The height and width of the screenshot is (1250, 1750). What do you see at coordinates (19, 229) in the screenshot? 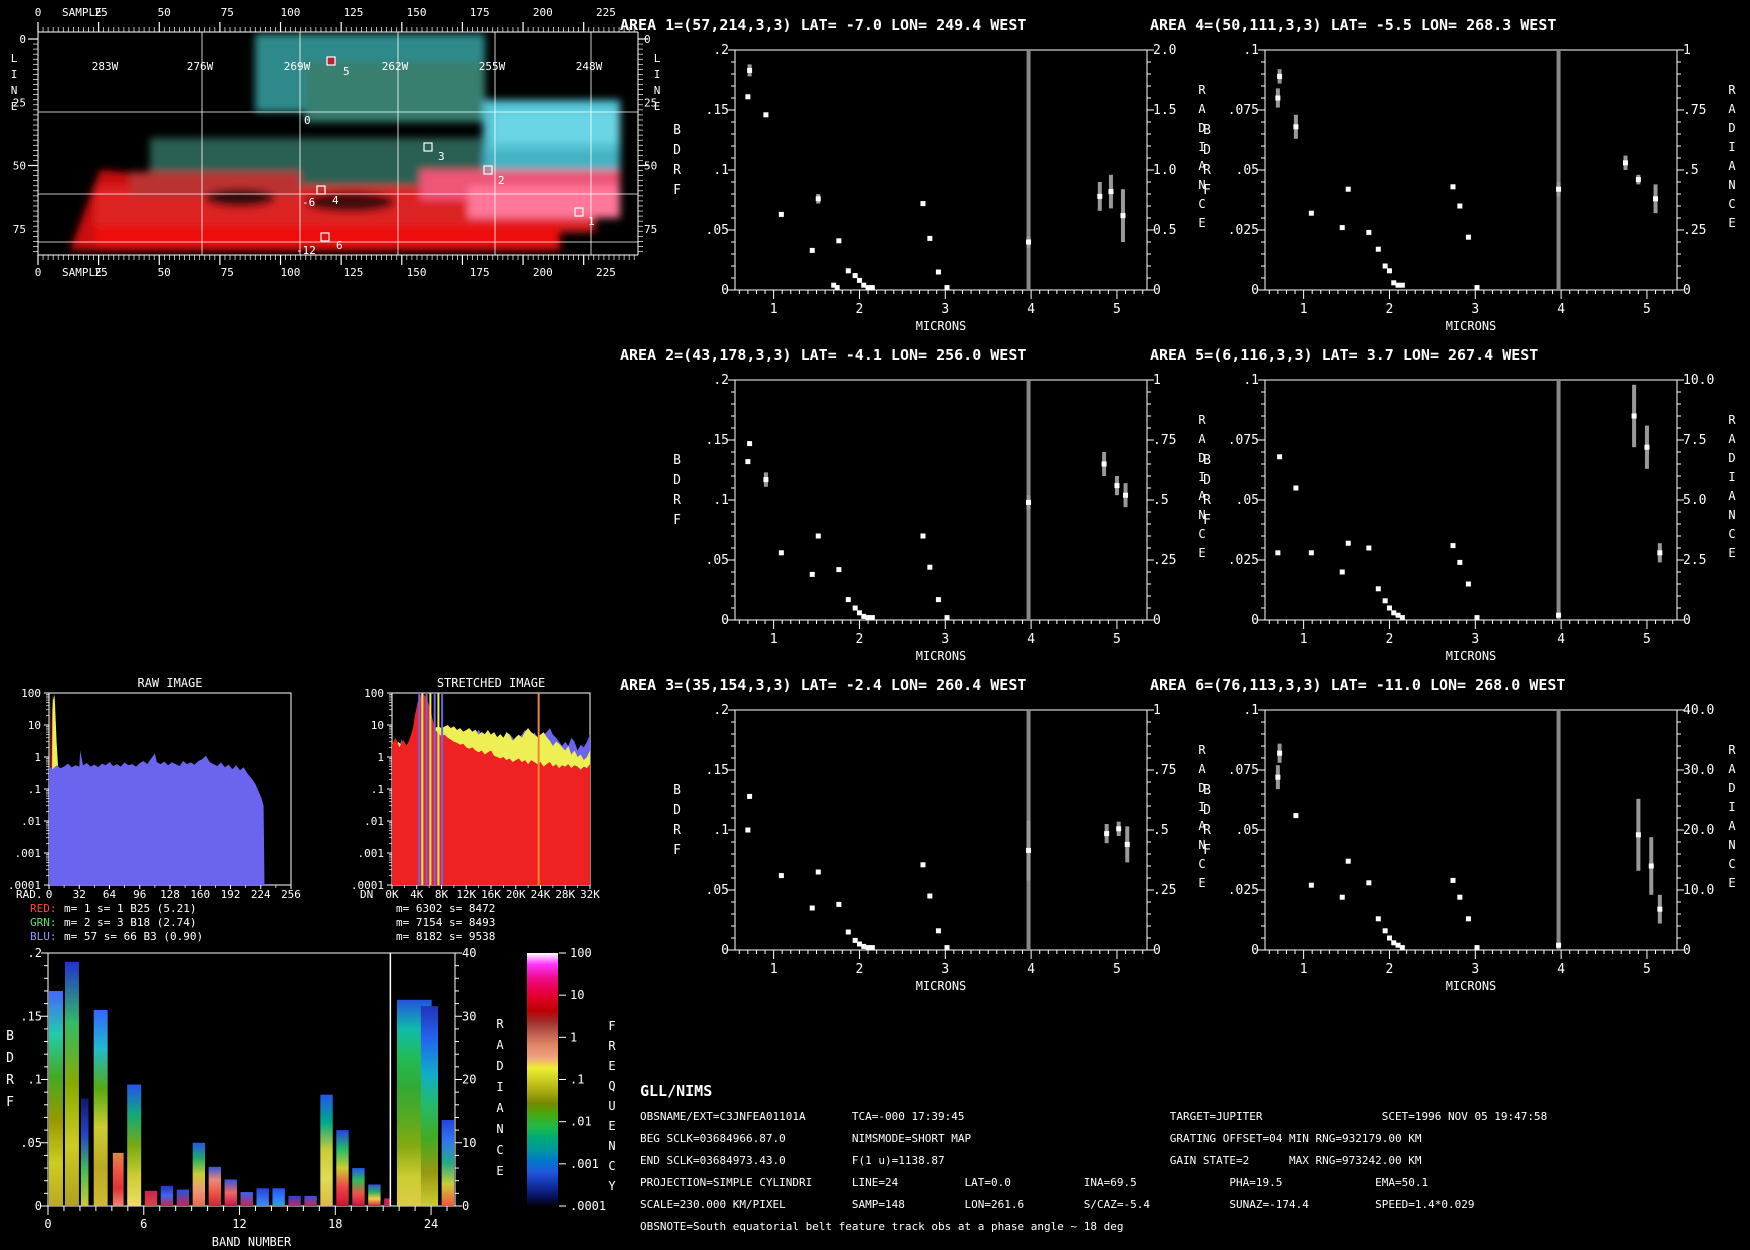
I see `svg-text: 75` at bounding box center [19, 229].